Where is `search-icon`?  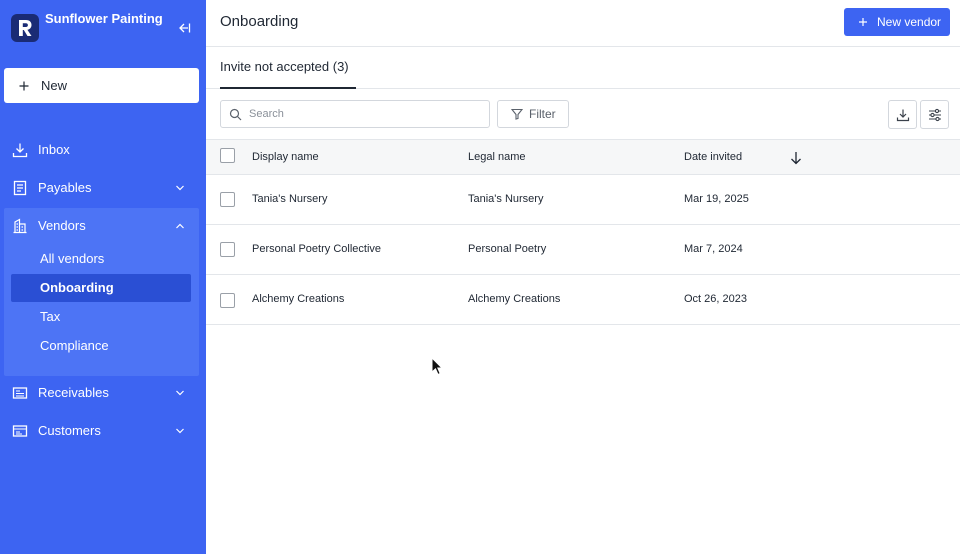 search-icon is located at coordinates (235, 114).